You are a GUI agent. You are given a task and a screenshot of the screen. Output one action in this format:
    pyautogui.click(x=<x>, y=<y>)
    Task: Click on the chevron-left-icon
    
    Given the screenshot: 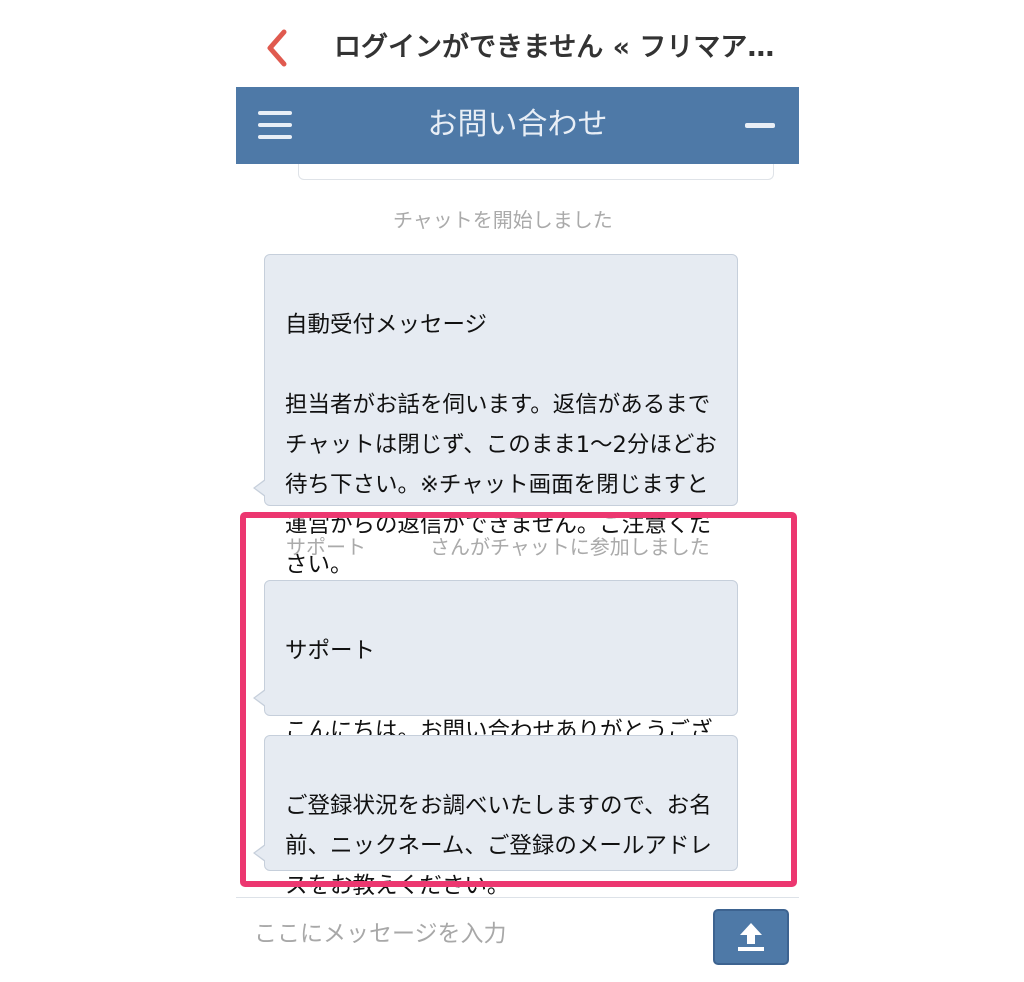 What is the action you would take?
    pyautogui.click(x=277, y=48)
    